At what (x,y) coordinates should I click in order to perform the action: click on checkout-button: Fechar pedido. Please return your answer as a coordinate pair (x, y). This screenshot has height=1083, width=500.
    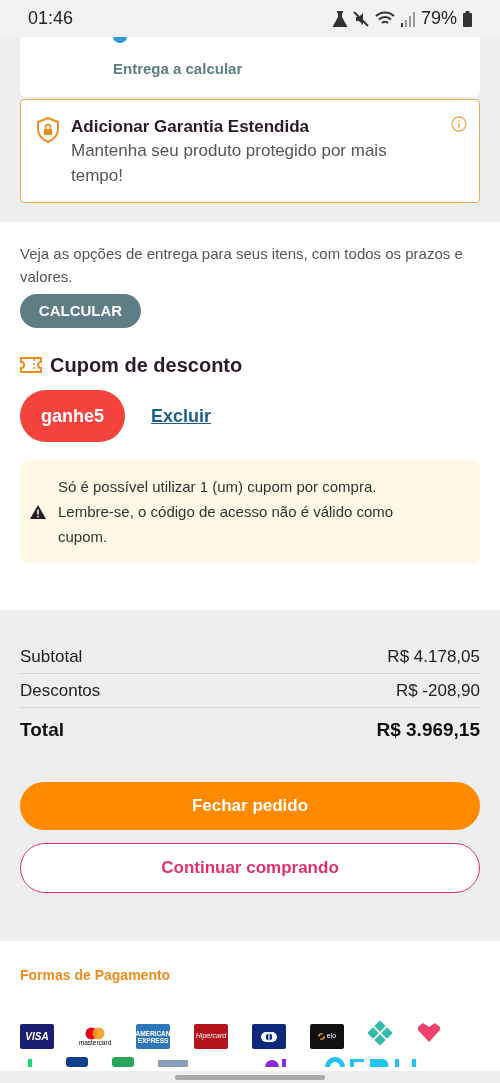
    Looking at the image, I should click on (250, 806).